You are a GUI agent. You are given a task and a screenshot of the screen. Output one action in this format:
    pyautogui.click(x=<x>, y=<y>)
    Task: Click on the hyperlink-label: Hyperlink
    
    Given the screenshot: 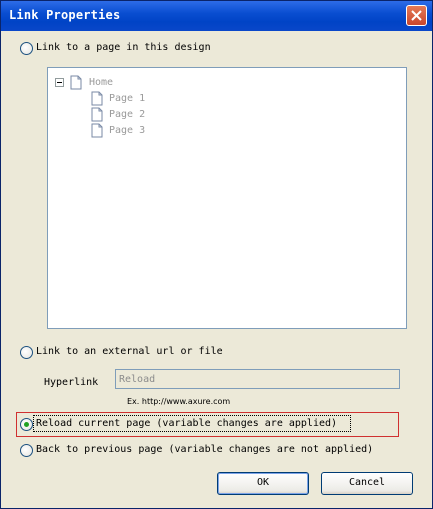 What is the action you would take?
    pyautogui.click(x=71, y=382)
    